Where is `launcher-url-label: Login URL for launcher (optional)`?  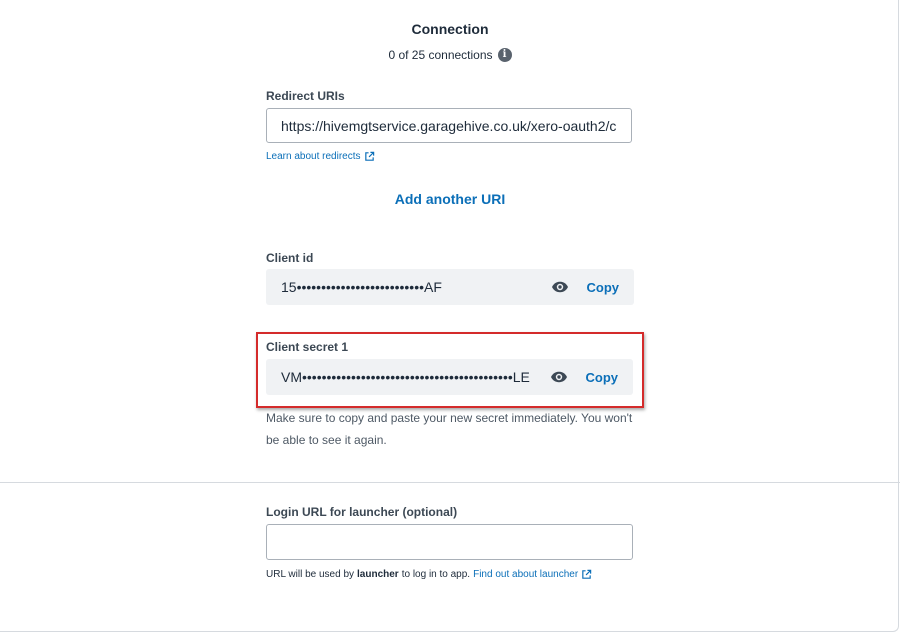 launcher-url-label: Login URL for launcher (optional) is located at coordinates (362, 512).